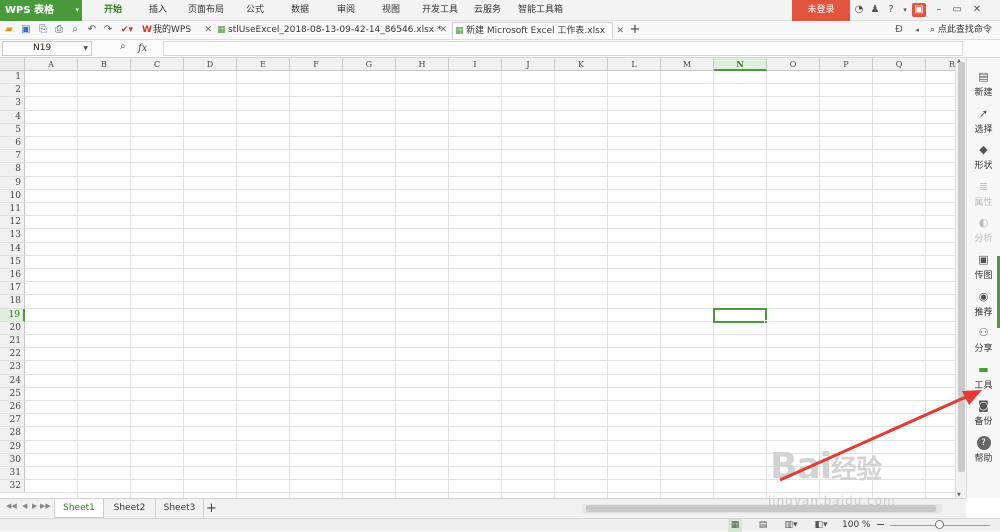 The height and width of the screenshot is (532, 1000). Describe the element at coordinates (12, 91) in the screenshot. I see `row-header-2: 2` at that location.